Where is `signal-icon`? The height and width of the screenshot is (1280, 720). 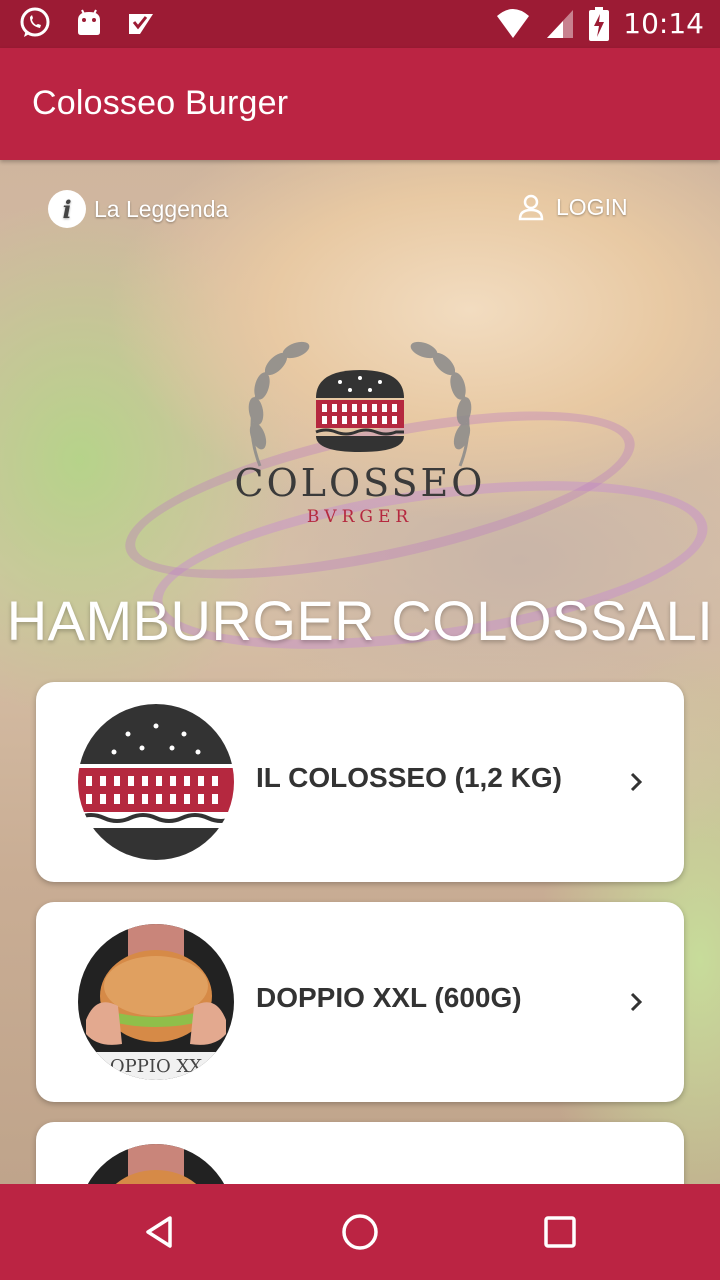 signal-icon is located at coordinates (560, 24).